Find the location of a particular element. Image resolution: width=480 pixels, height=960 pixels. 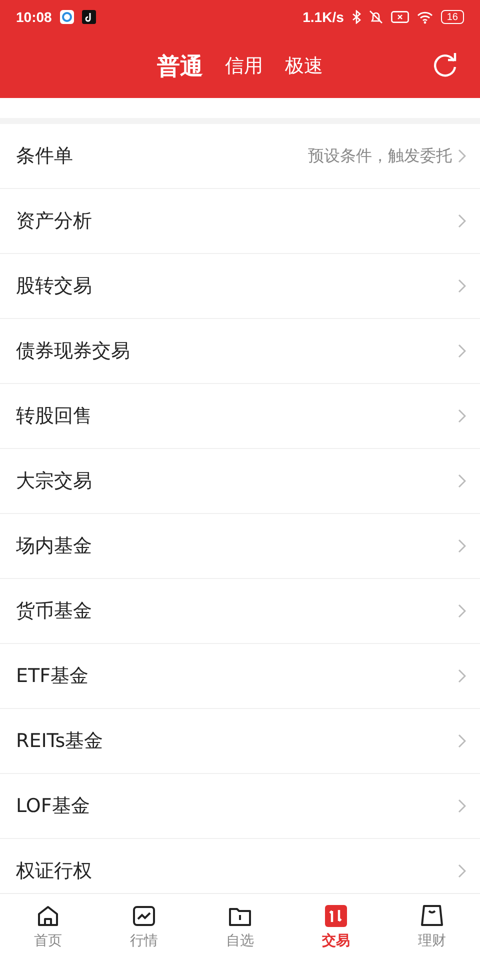

wifi-icon is located at coordinates (424, 17).